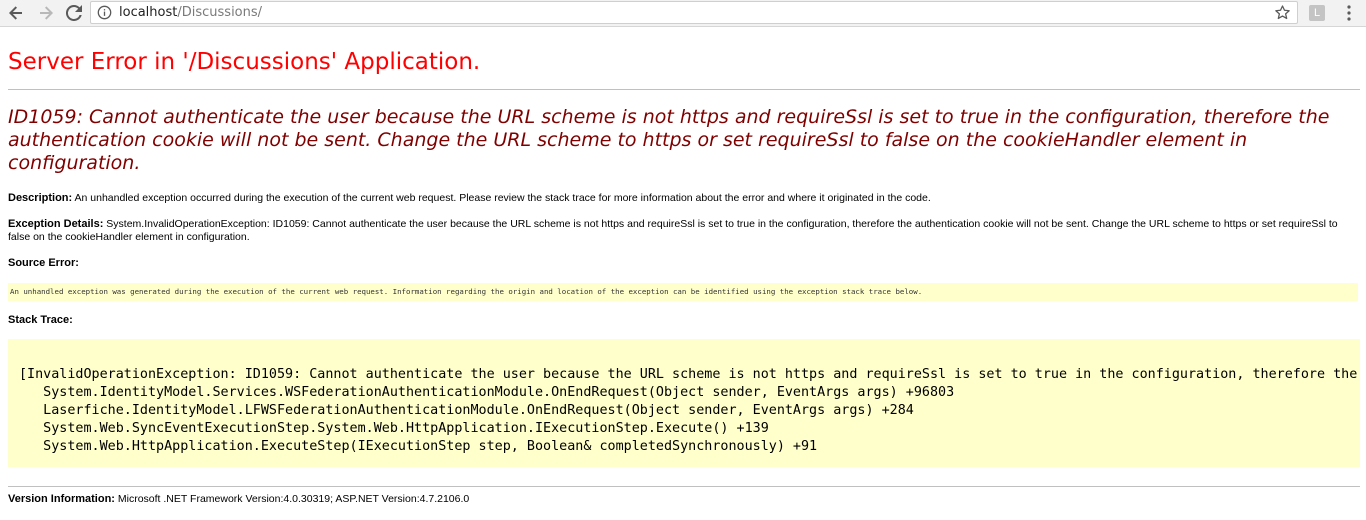 The image size is (1366, 520). Describe the element at coordinates (1317, 13) in the screenshot. I see `extension-icon: L` at that location.